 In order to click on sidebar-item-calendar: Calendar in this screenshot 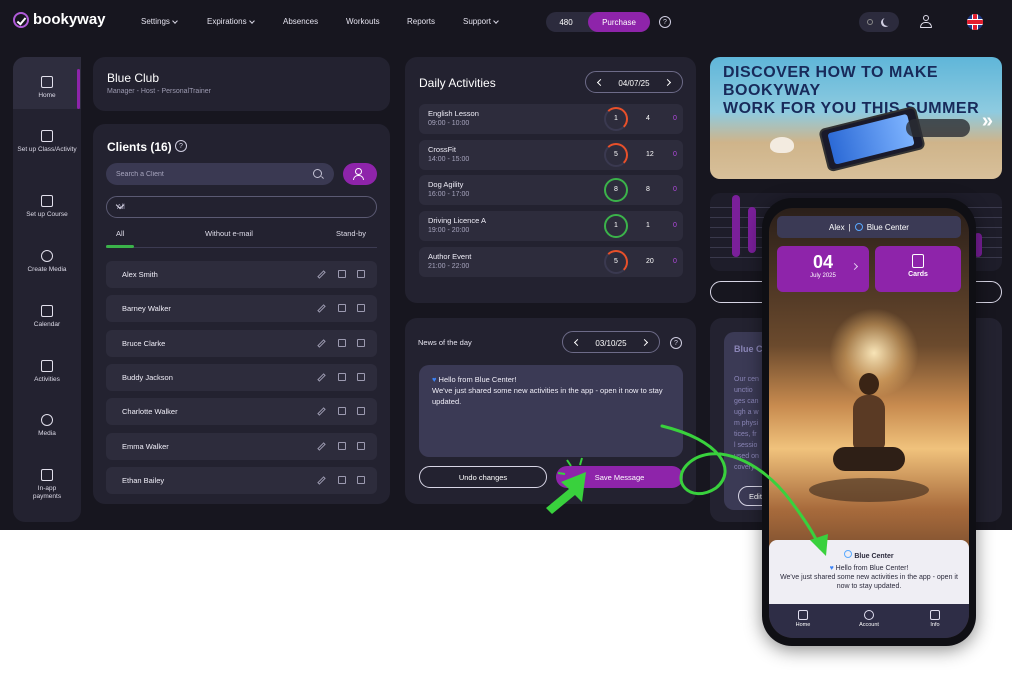, I will do `click(47, 317)`.